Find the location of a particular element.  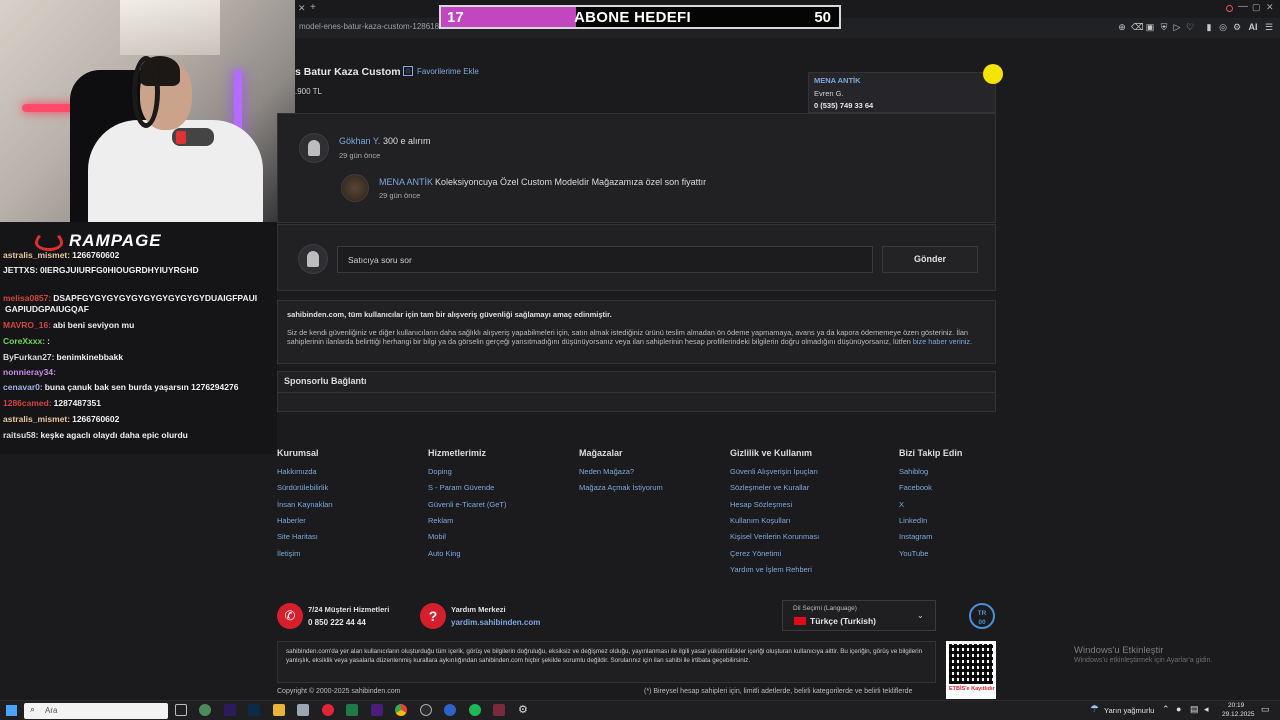

footer-link: Sözleşmeler ve Kurallar is located at coordinates (769, 487).